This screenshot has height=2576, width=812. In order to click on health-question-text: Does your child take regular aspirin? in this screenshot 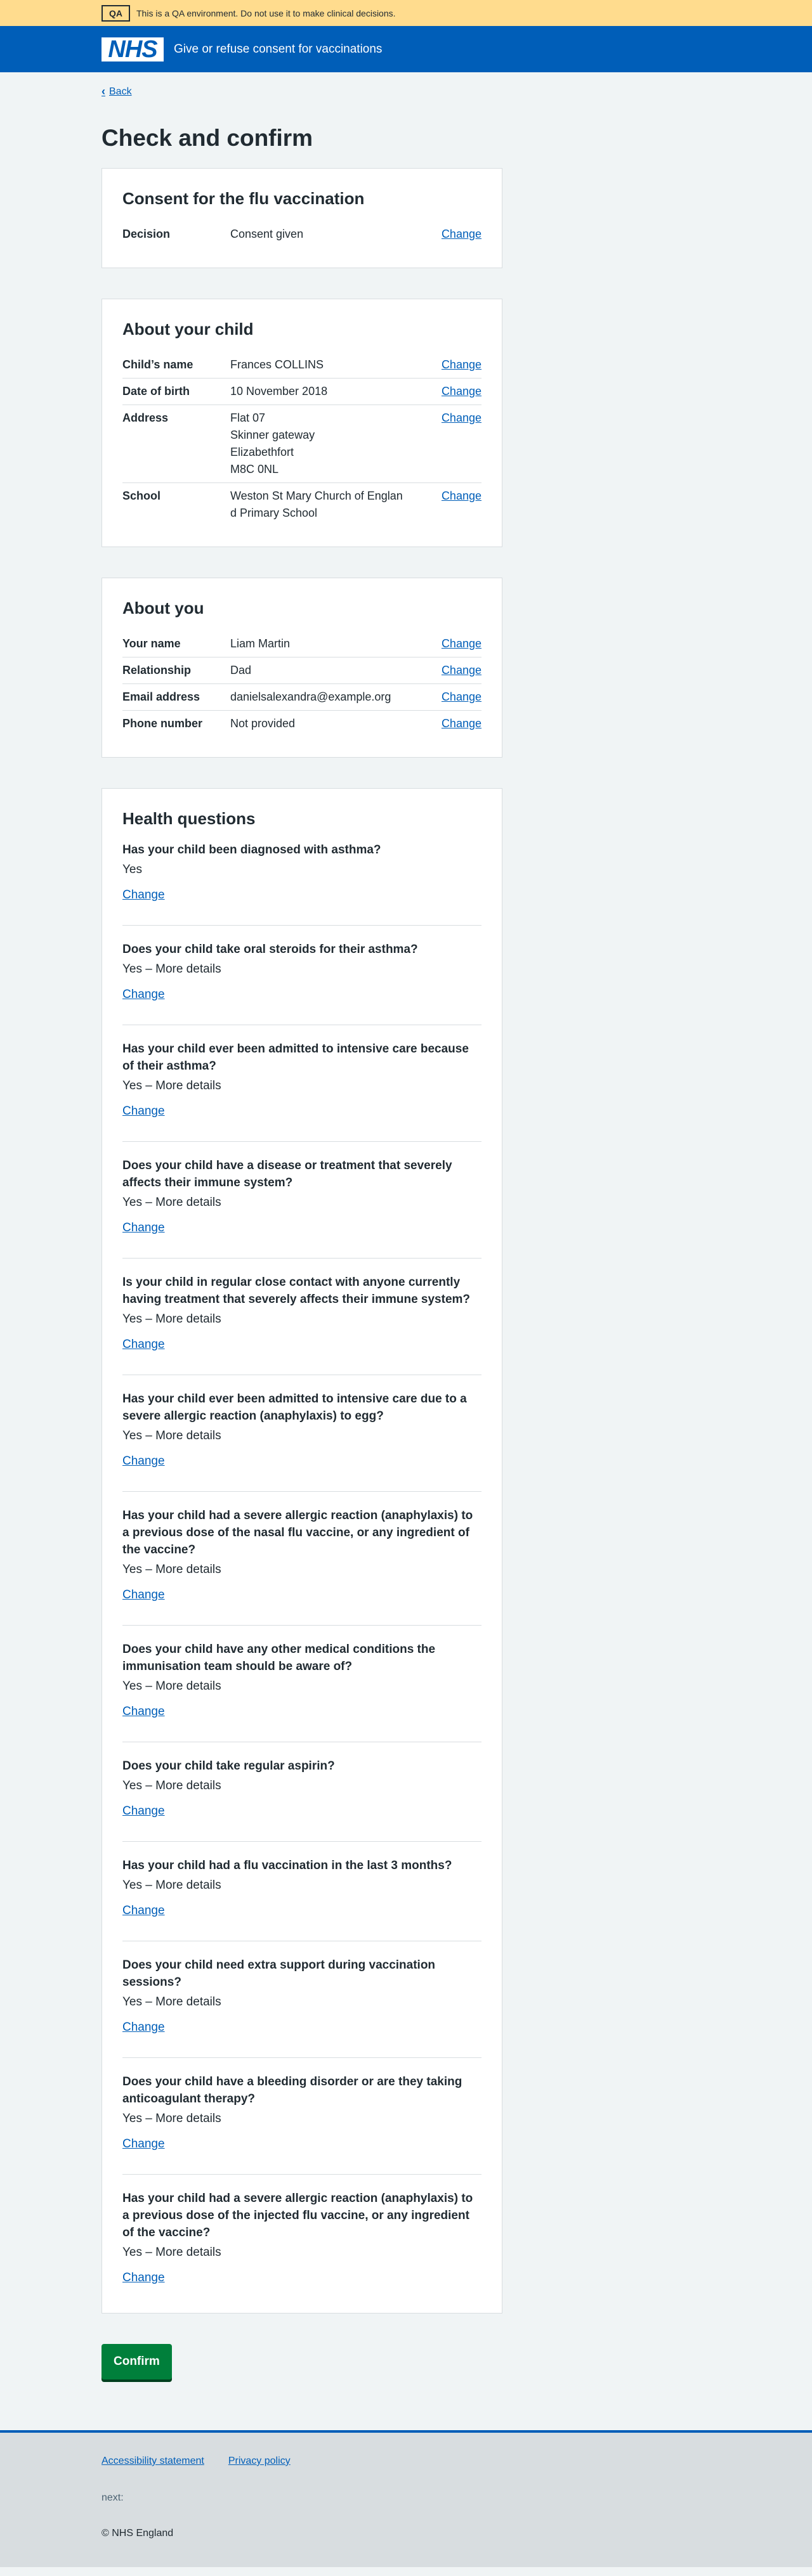, I will do `click(228, 1766)`.